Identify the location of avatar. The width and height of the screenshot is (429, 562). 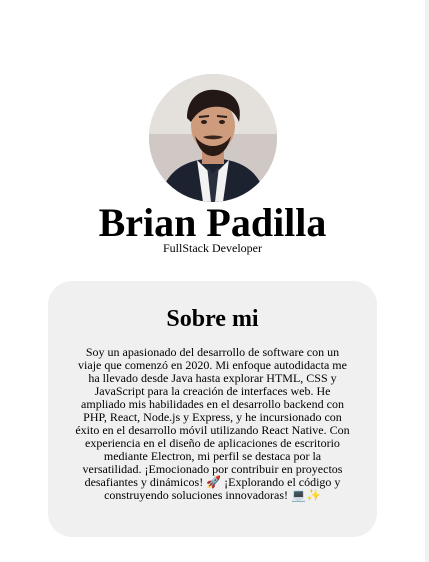
(213, 138).